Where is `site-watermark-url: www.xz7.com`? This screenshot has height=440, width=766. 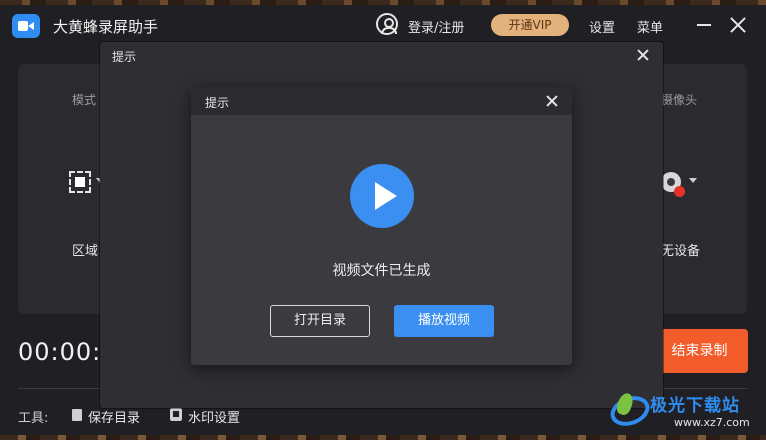 site-watermark-url: www.xz7.com is located at coordinates (712, 422).